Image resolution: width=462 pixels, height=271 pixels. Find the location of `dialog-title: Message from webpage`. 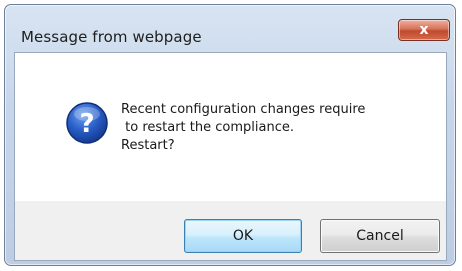

dialog-title: Message from webpage is located at coordinates (111, 37).